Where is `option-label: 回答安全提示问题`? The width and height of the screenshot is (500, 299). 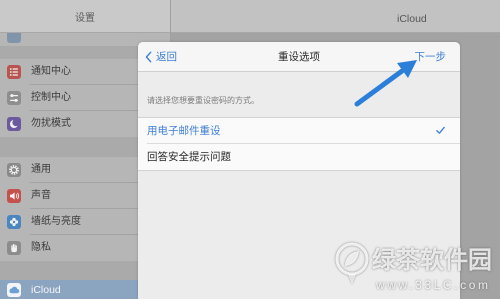
option-label: 回答安全提示问题 is located at coordinates (189, 157).